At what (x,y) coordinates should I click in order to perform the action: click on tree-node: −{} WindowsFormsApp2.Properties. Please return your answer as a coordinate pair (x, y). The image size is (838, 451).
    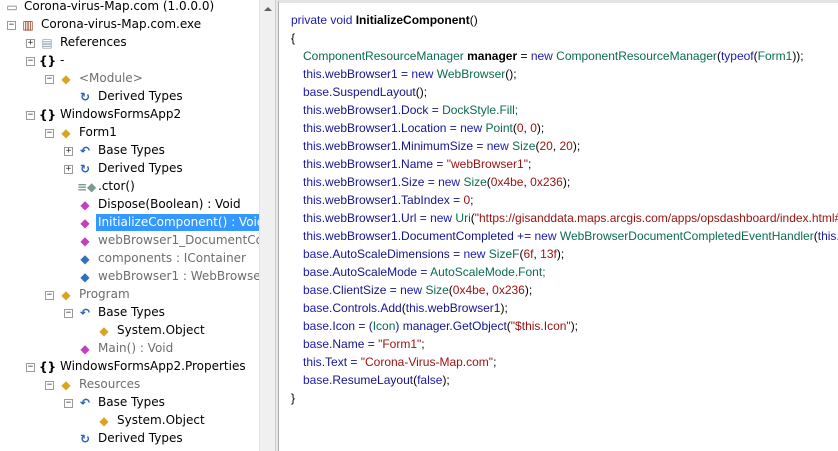
    Looking at the image, I should click on (130, 367).